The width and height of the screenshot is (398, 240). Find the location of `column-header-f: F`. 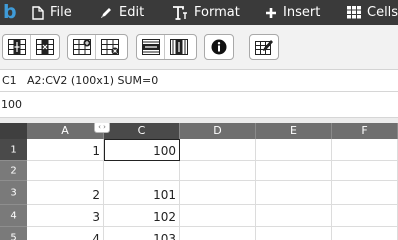

column-header-f: F is located at coordinates (365, 131).